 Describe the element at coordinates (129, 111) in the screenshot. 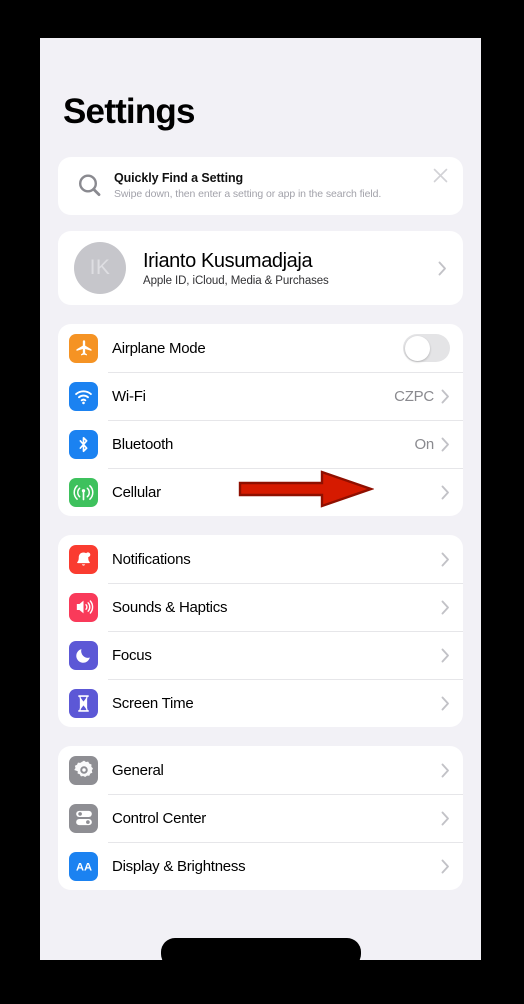

I see `page-title: Settings` at that location.